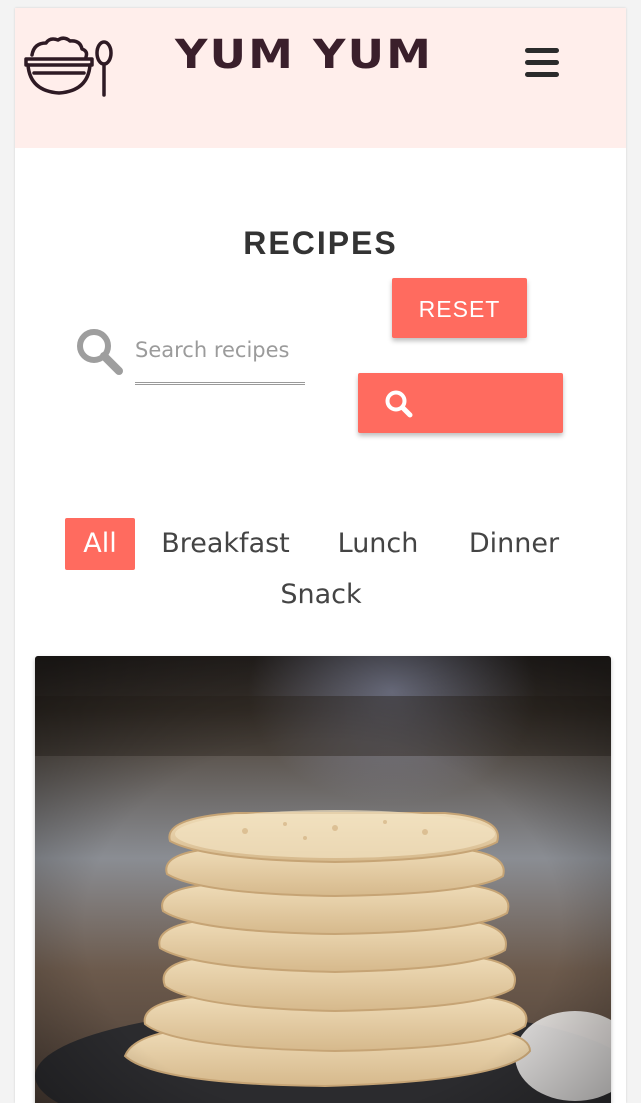 Image resolution: width=641 pixels, height=1103 pixels. I want to click on reset-button: RESET, so click(459, 308).